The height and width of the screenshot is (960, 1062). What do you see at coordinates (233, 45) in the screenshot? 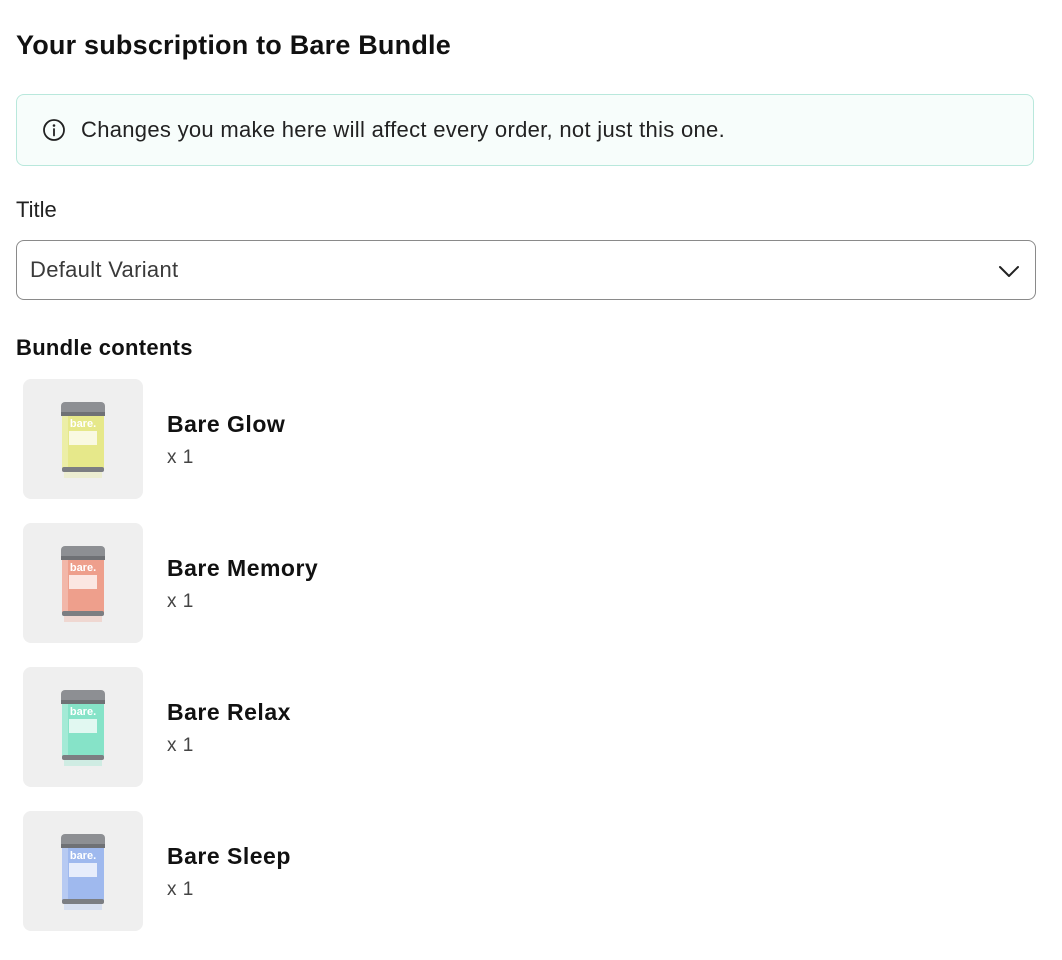
I see `page-title: Your subscription to Bare Bundle` at bounding box center [233, 45].